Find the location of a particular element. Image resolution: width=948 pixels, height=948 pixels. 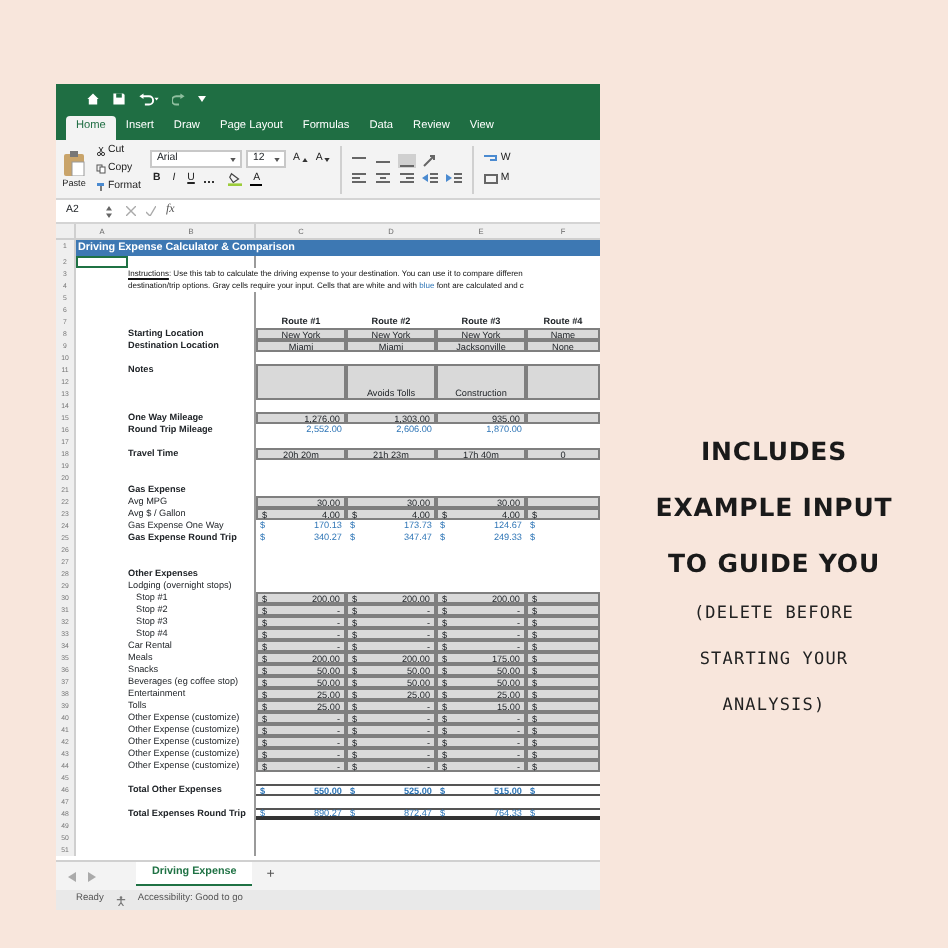

next-sheet-icon is located at coordinates (92, 877).